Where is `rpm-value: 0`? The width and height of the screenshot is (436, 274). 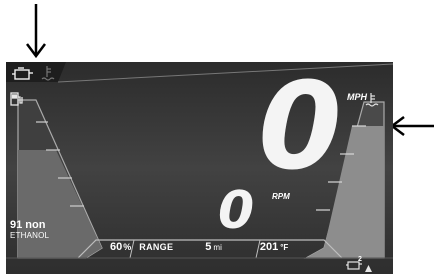
rpm-value: 0 is located at coordinates (236, 211).